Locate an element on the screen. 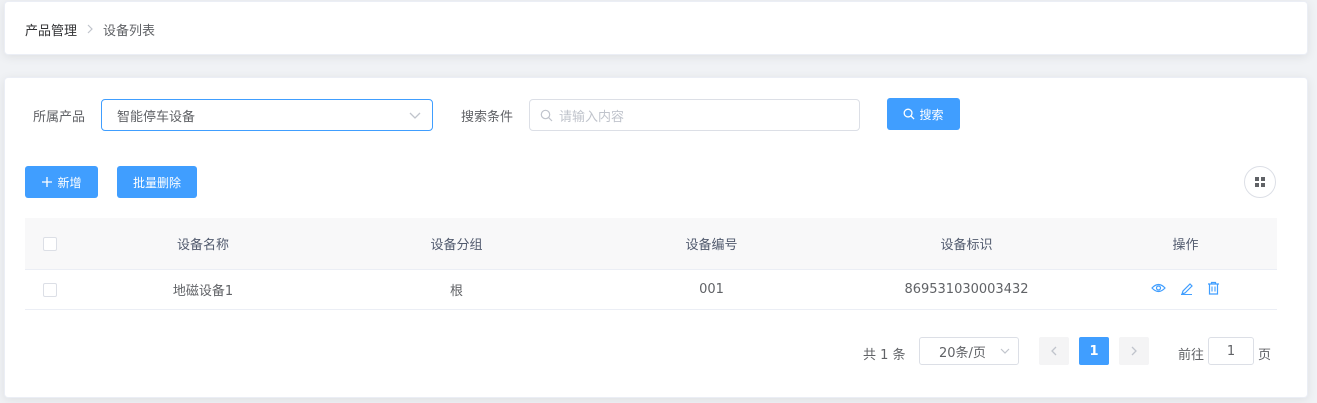 The width and height of the screenshot is (1317, 403). plus-icon is located at coordinates (47, 182).